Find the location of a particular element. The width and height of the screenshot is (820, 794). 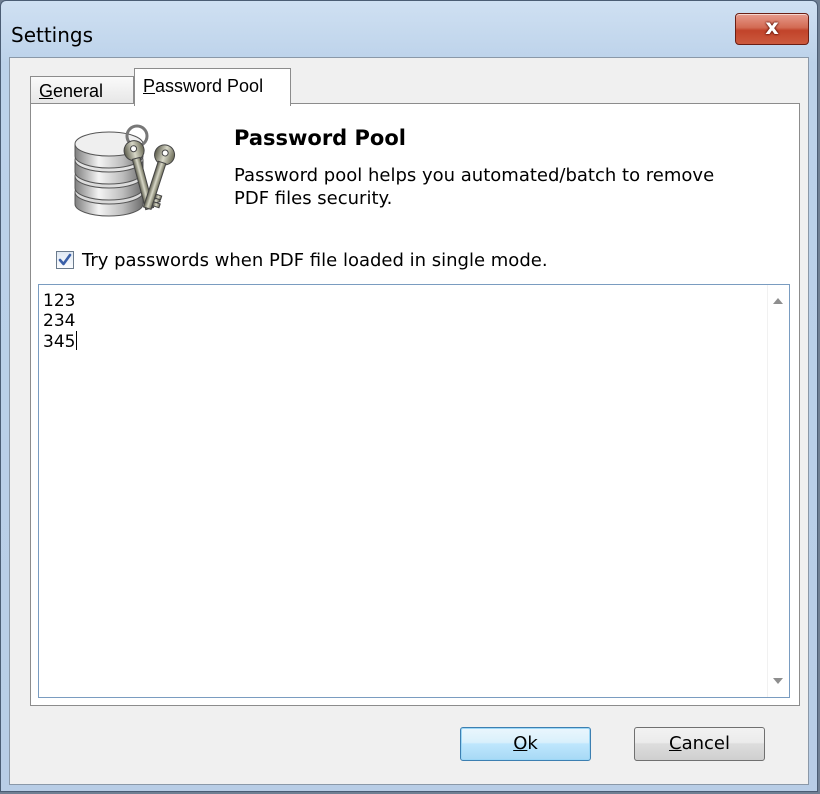

password-line: 234 is located at coordinates (59, 321).